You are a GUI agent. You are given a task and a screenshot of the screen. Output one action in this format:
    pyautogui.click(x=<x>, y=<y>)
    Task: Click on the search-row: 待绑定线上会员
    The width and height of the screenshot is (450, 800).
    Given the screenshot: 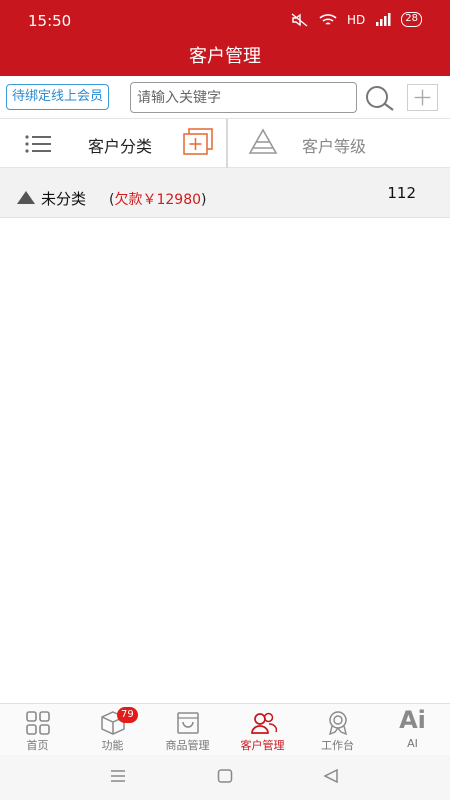 What is the action you would take?
    pyautogui.click(x=225, y=97)
    